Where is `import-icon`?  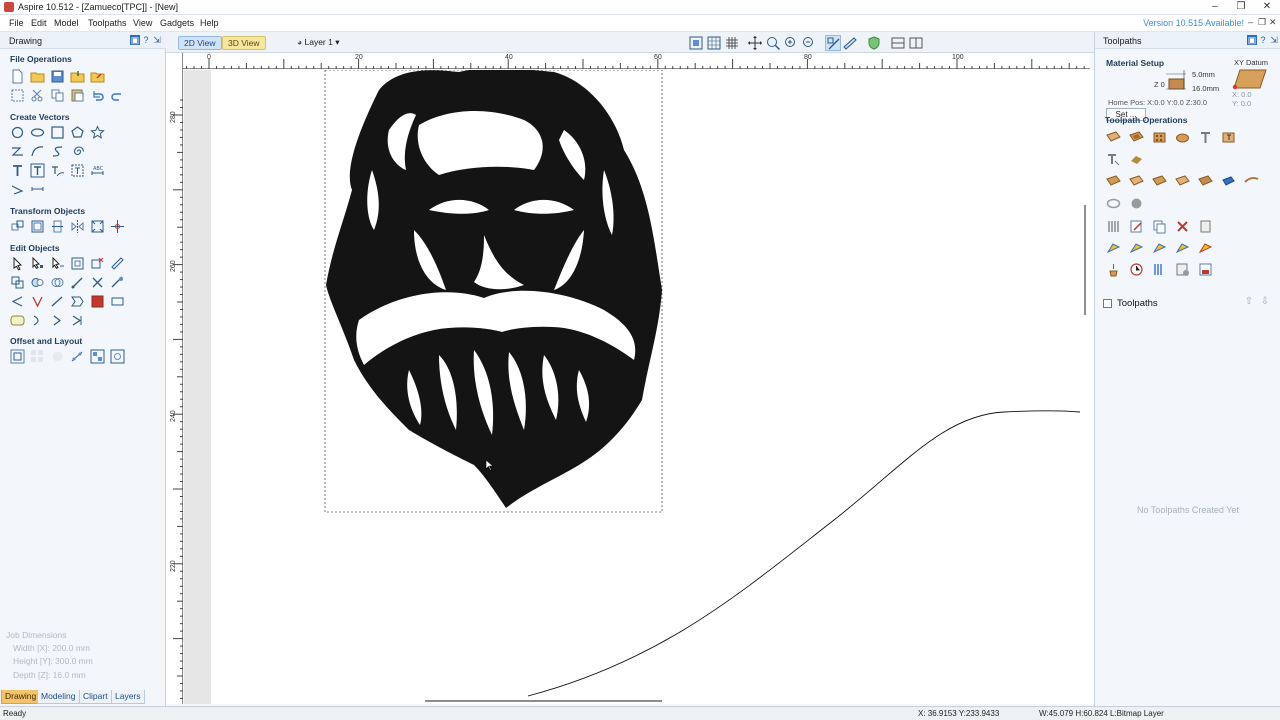
import-icon is located at coordinates (77, 76).